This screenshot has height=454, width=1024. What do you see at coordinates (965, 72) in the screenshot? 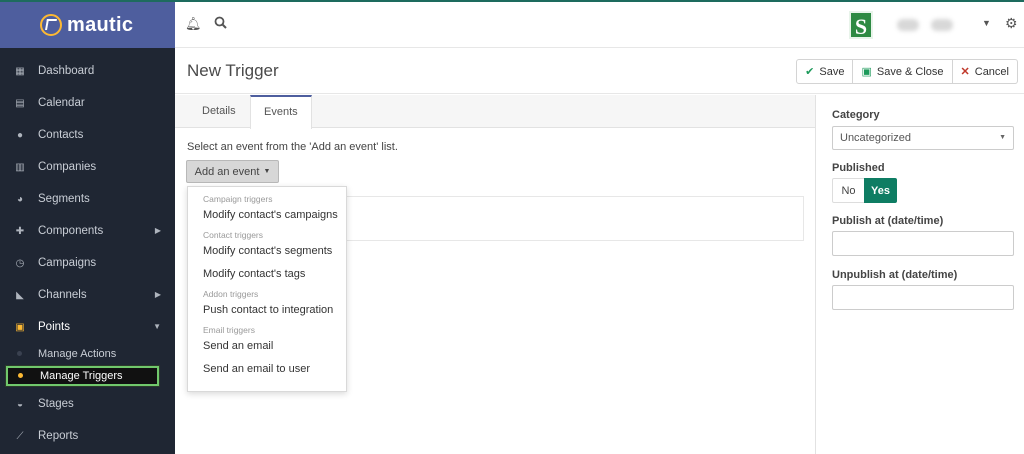
I see `close-icon: ✕` at bounding box center [965, 72].